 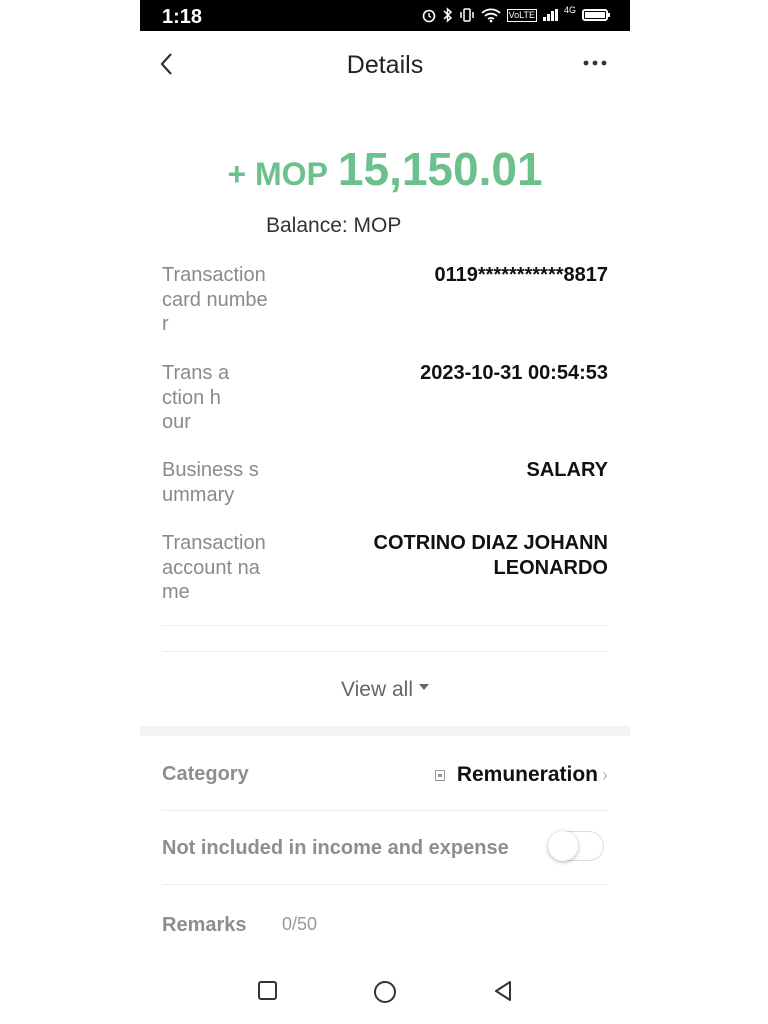 I want to click on triangle-back-icon, so click(x=503, y=991).